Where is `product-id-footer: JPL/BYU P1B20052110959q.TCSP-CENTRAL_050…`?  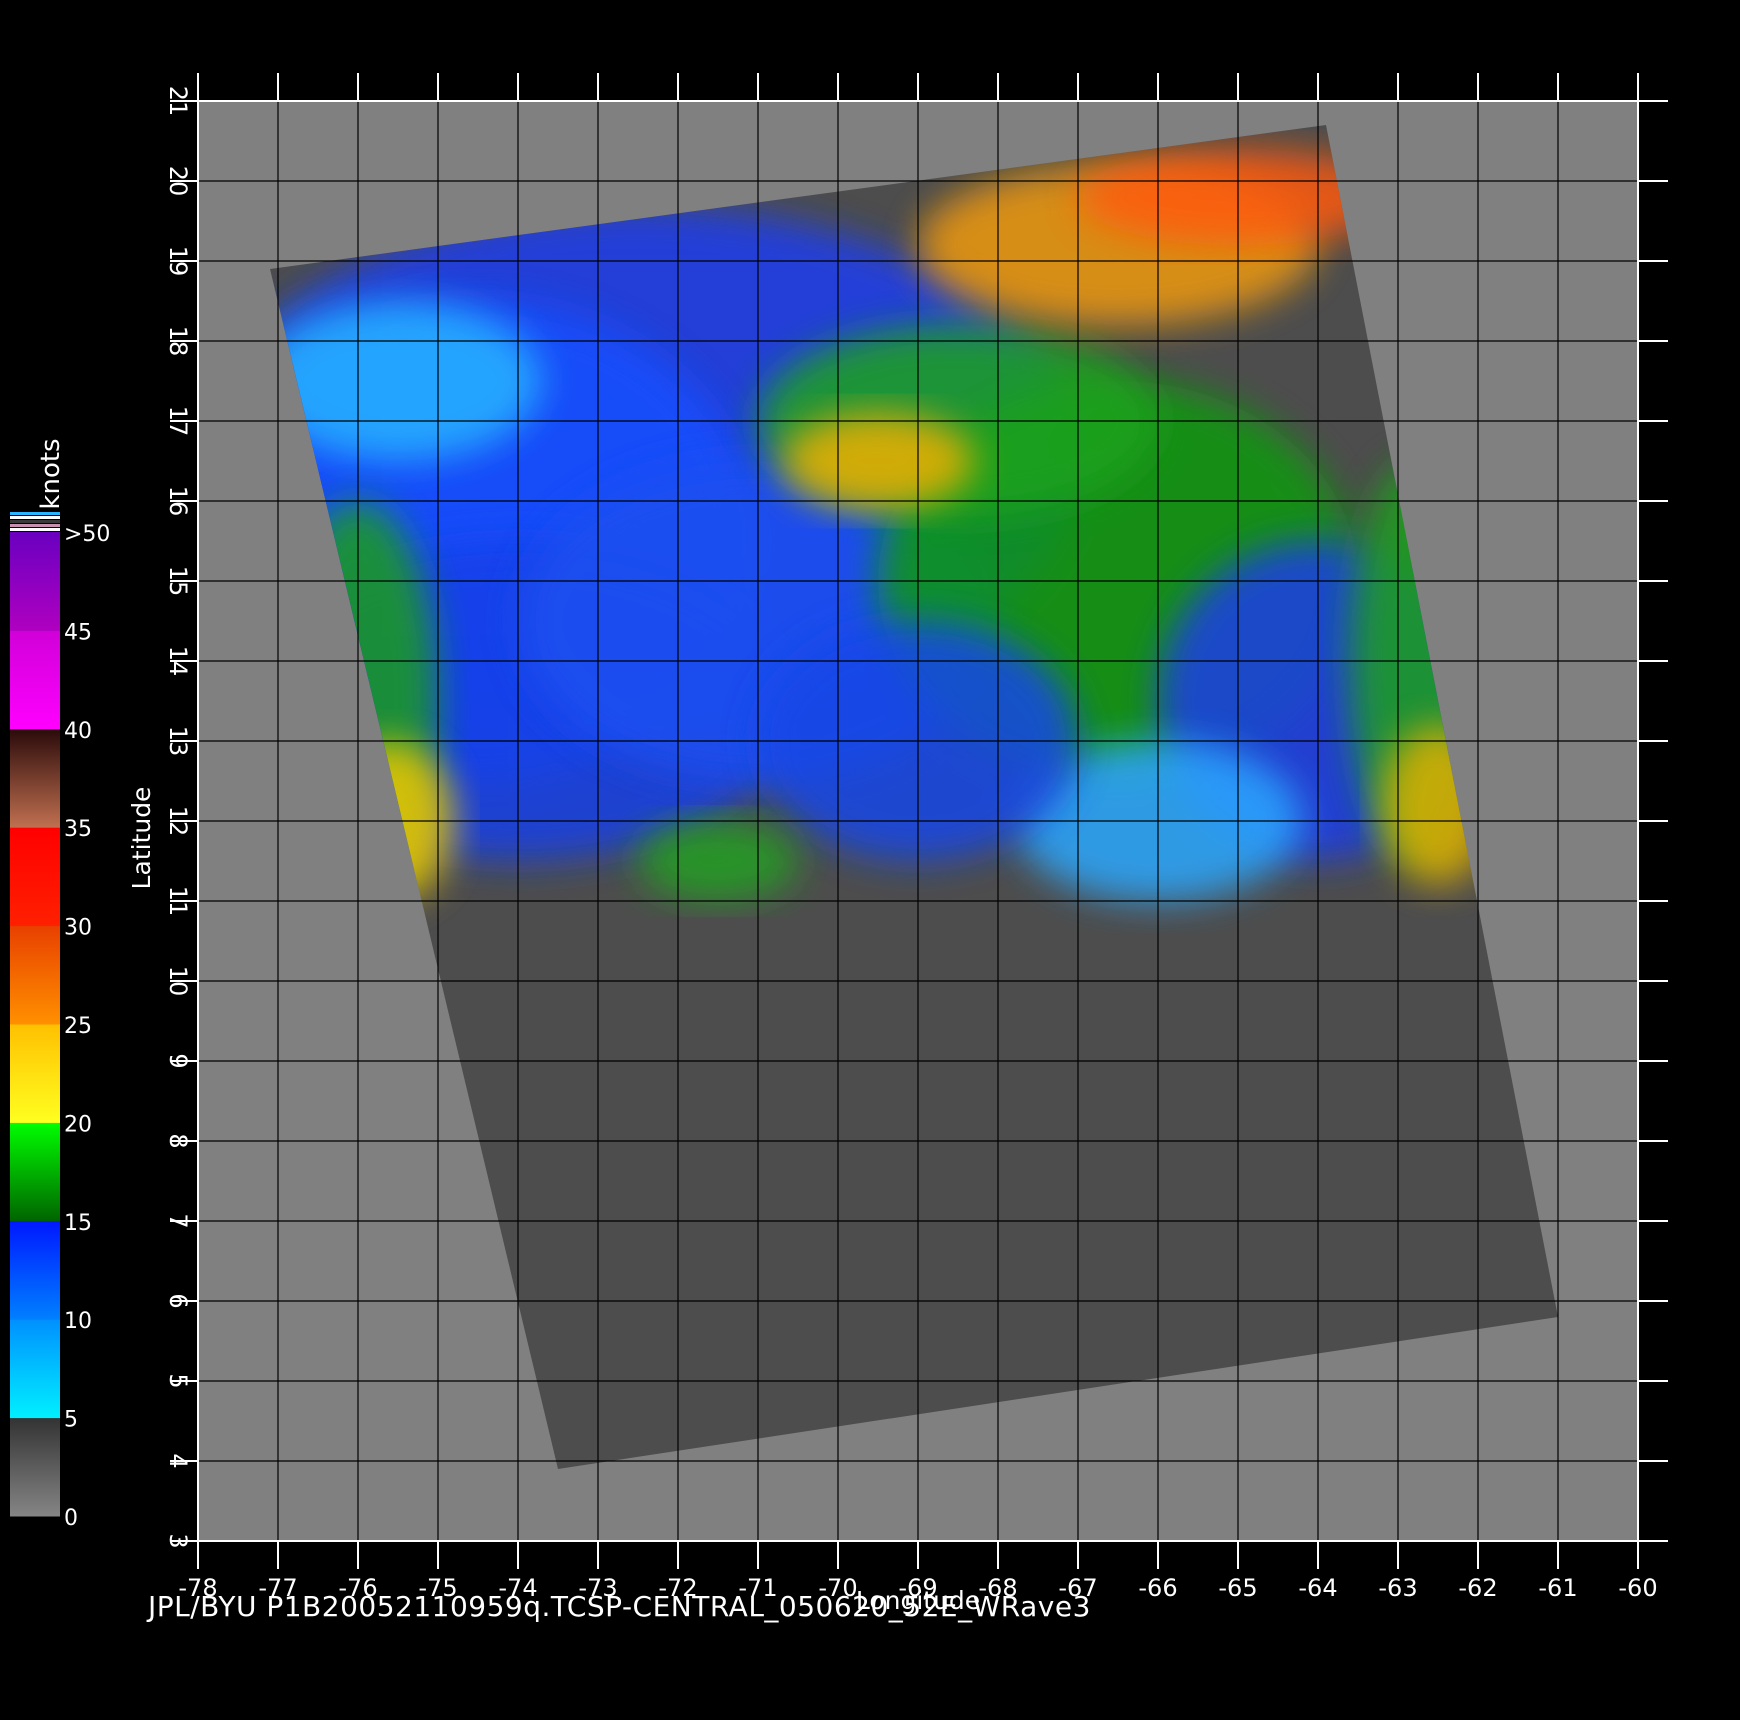 product-id-footer: JPL/BYU P1B20052110959q.TCSP-CENTRAL_050… is located at coordinates (619, 1606).